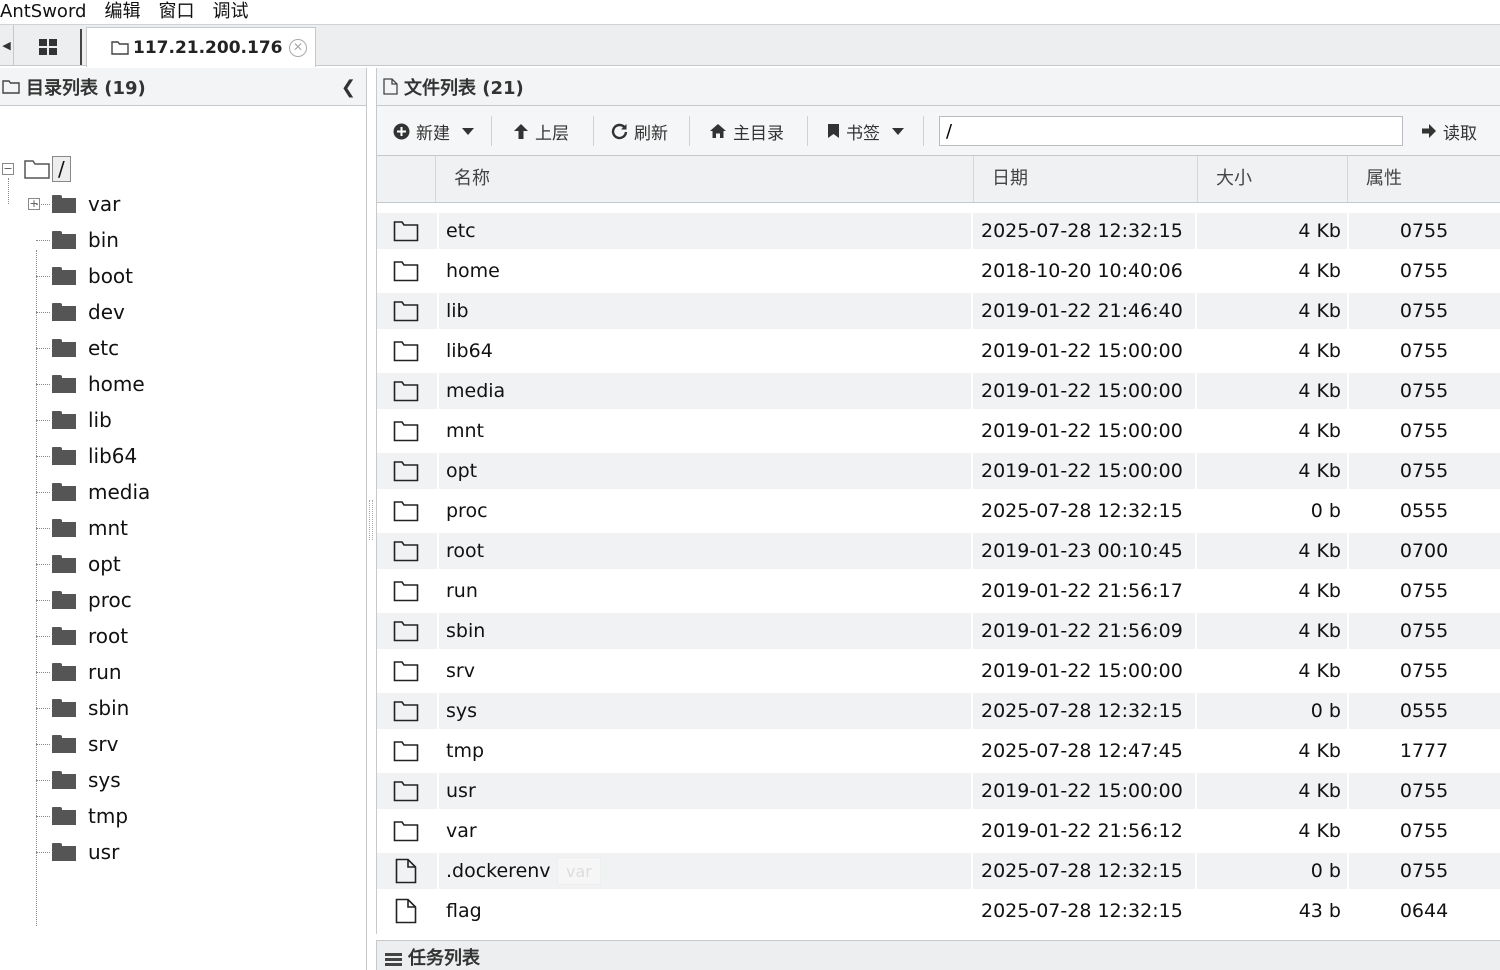 Image resolution: width=1500 pixels, height=970 pixels. I want to click on task-panel-header: 任务列表, so click(938, 955).